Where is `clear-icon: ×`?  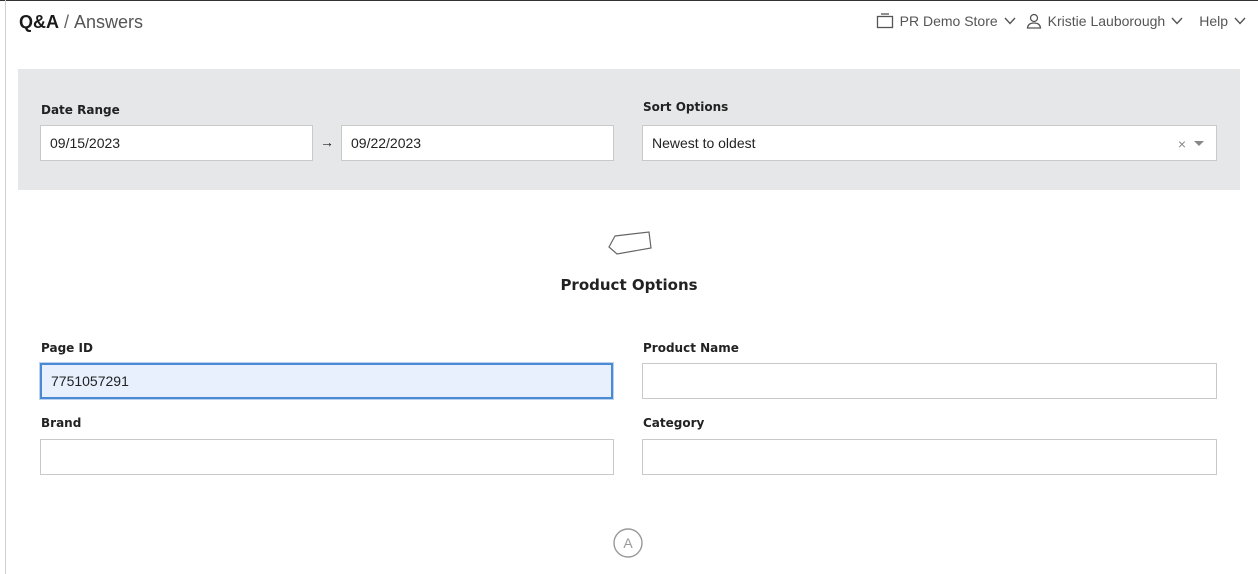 clear-icon: × is located at coordinates (1182, 144).